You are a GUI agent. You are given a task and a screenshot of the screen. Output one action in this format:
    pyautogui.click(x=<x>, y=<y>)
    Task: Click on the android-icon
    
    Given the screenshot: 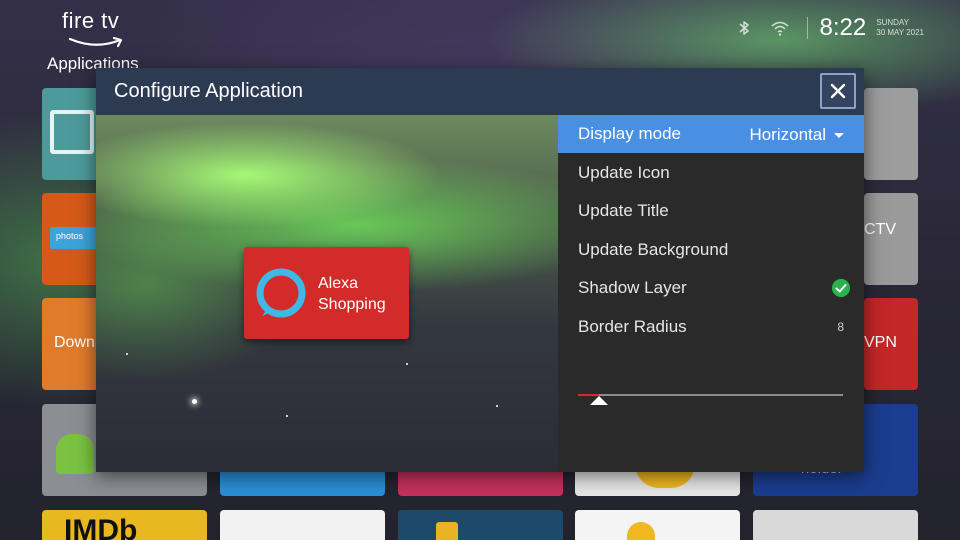 What is the action you would take?
    pyautogui.click(x=75, y=454)
    